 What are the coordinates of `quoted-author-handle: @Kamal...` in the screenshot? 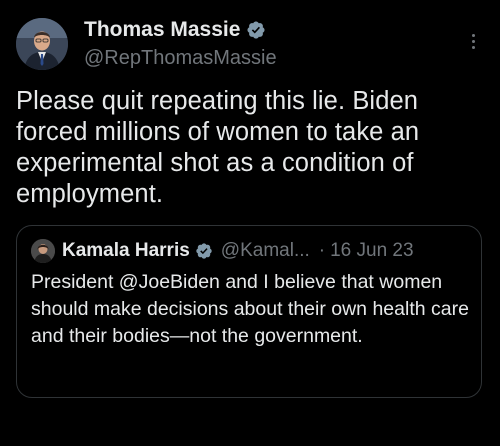 It's located at (265, 251).